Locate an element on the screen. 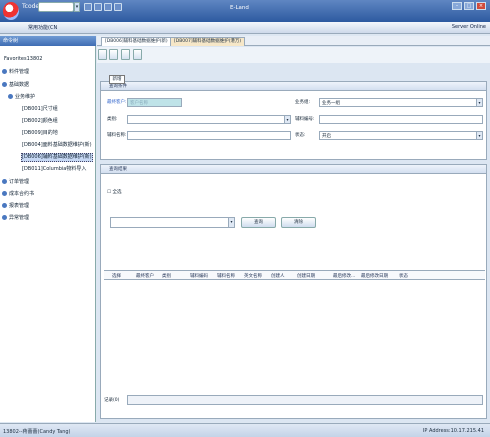 The height and width of the screenshot is (437, 490). tree-group-cost-contract: 成本合约书 is located at coordinates (18, 194).